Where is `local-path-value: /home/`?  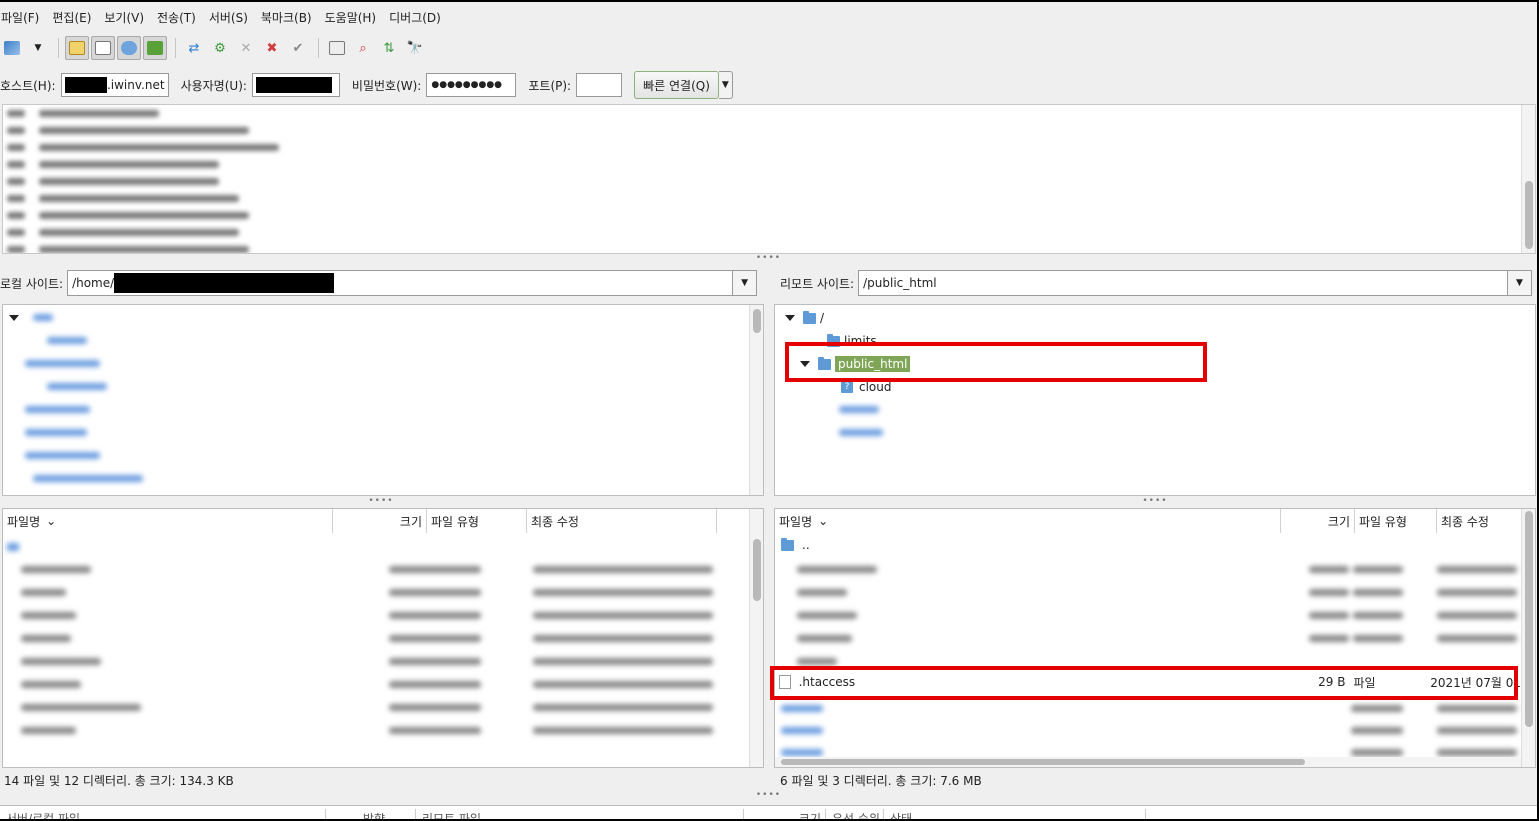
local-path-value: /home/ is located at coordinates (93, 283).